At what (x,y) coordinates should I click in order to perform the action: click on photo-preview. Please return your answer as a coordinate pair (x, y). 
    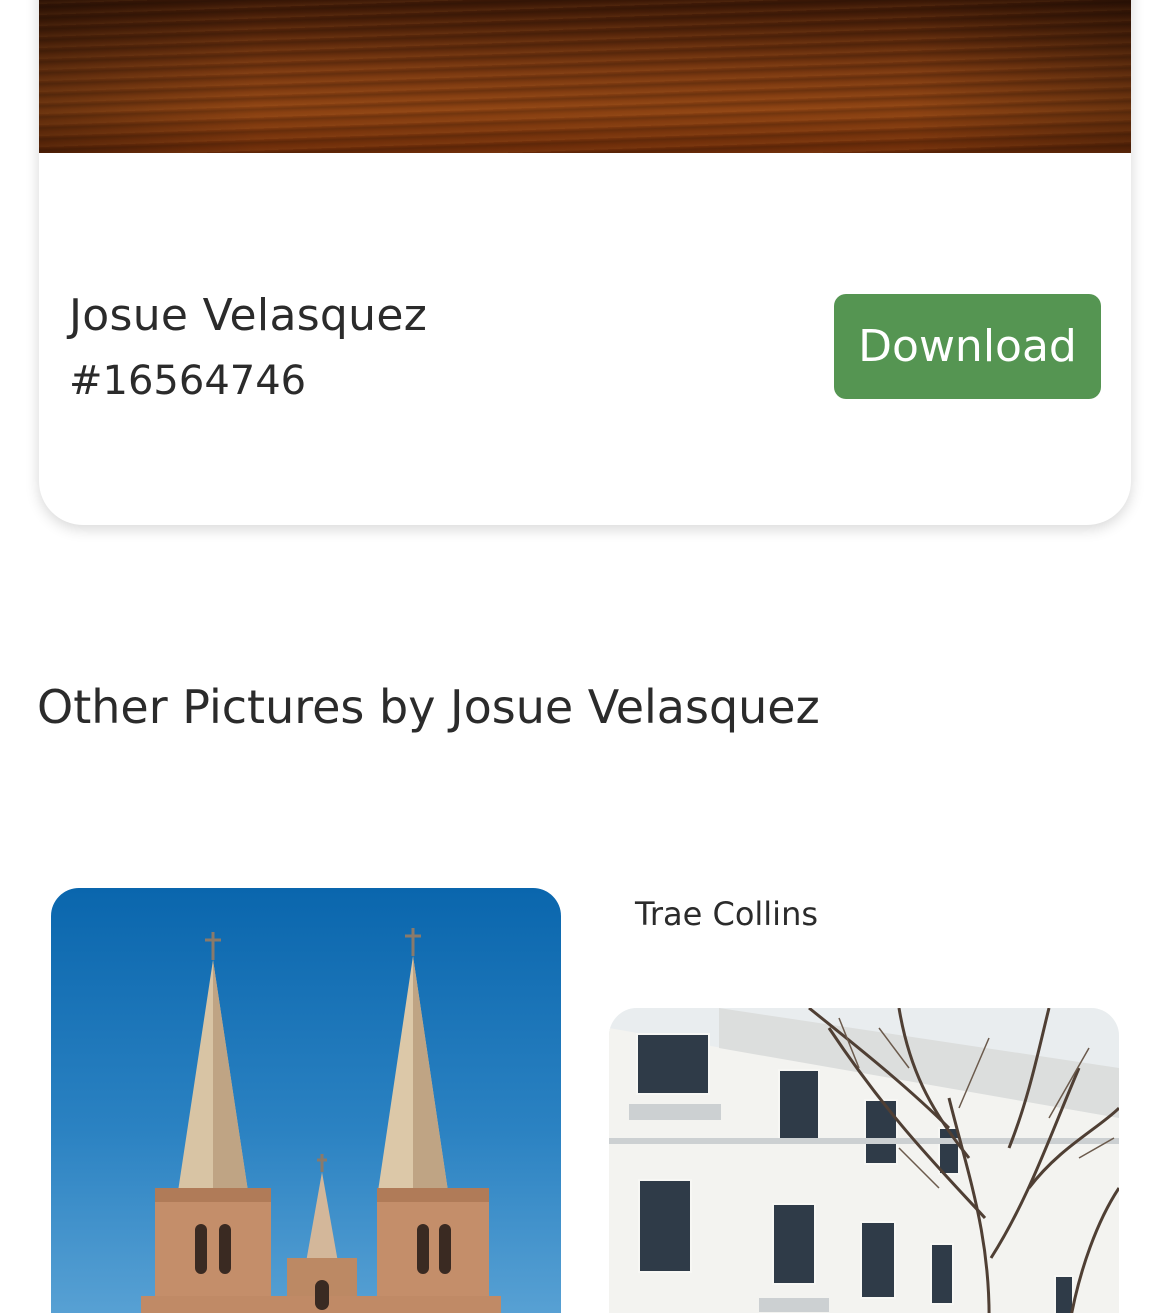
    Looking at the image, I should click on (585, 76).